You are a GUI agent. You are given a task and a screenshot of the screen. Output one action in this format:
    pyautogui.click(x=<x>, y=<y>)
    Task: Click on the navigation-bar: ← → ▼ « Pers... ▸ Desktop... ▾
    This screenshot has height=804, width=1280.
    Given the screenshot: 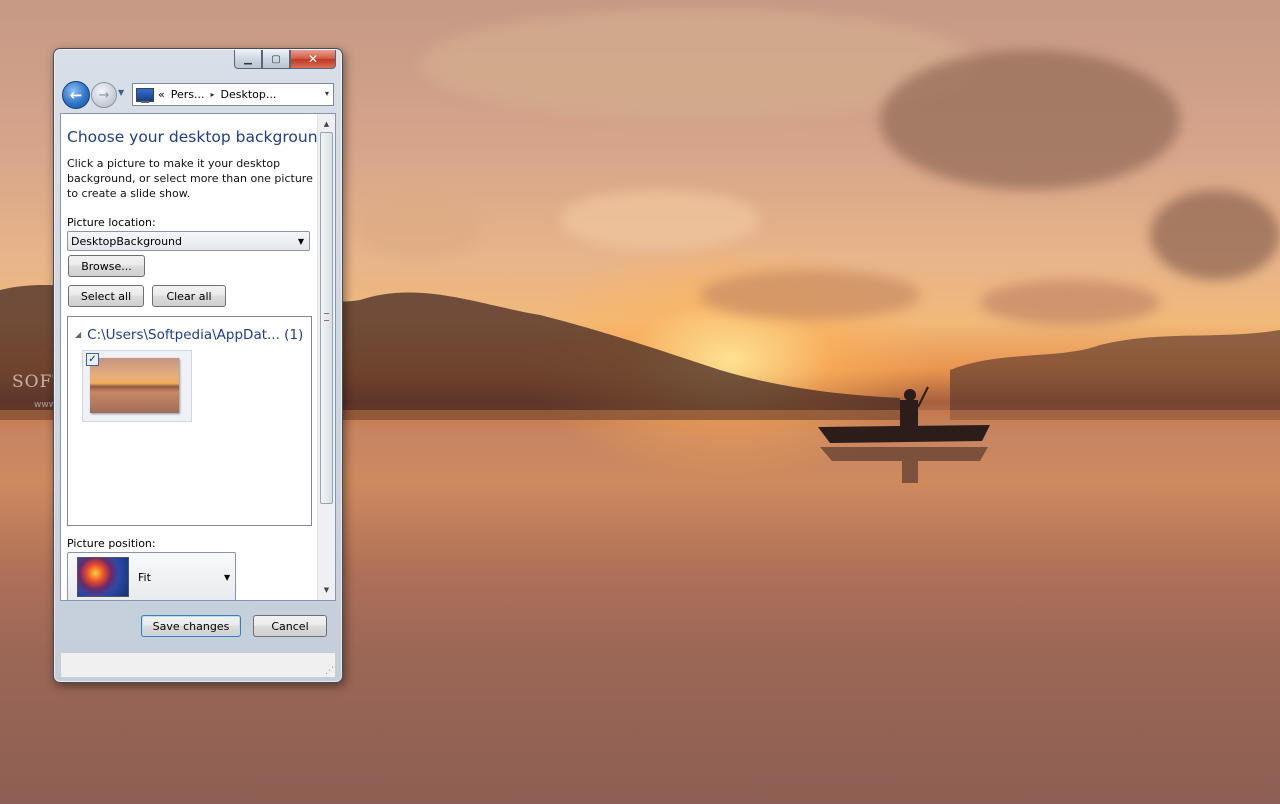 What is the action you would take?
    pyautogui.click(x=198, y=94)
    